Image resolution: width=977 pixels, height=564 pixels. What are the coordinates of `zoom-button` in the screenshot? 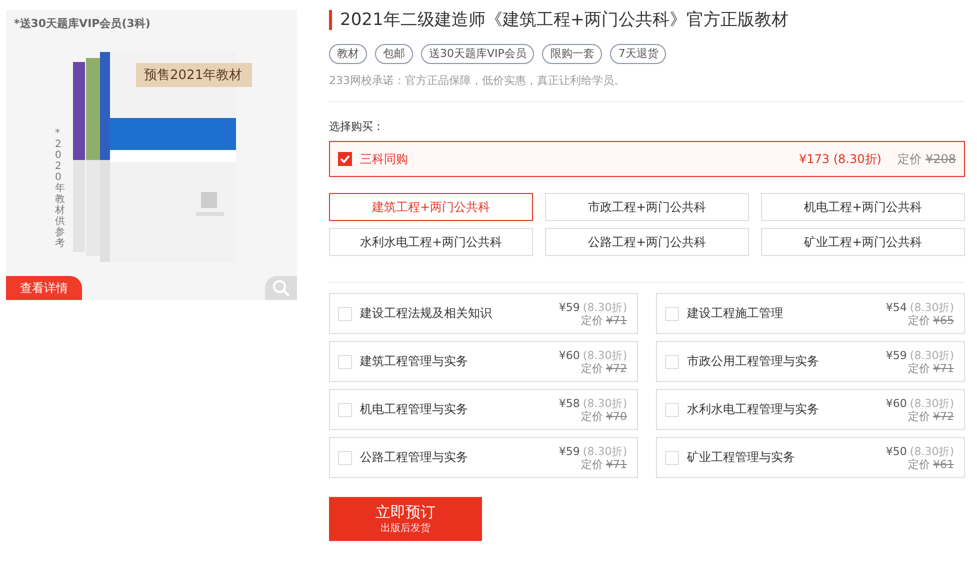 It's located at (281, 288).